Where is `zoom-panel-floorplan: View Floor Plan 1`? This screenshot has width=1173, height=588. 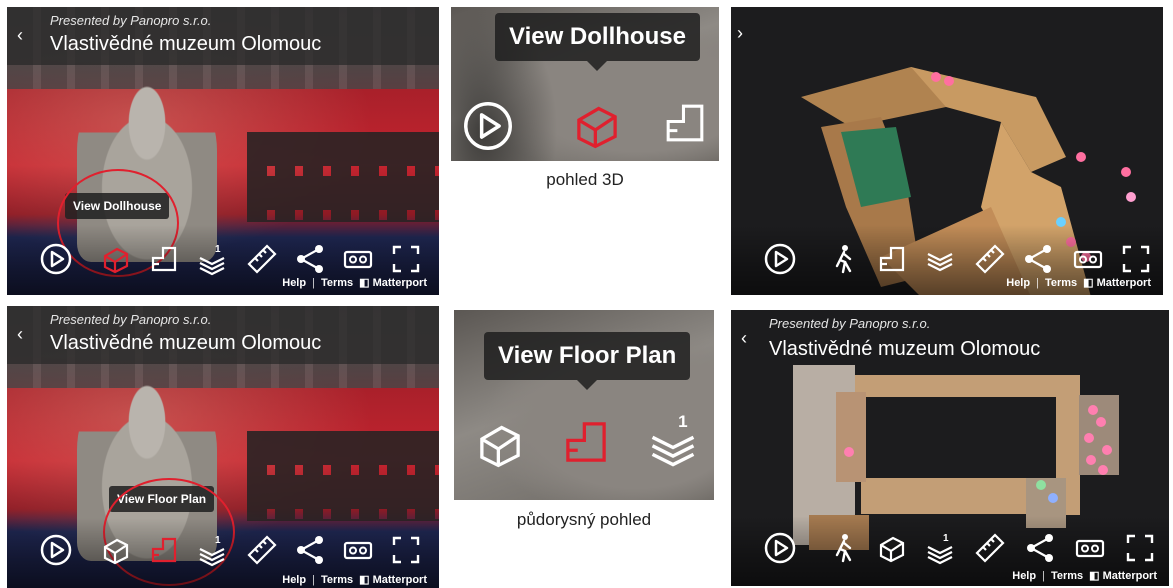
zoom-panel-floorplan: View Floor Plan 1 is located at coordinates (584, 405).